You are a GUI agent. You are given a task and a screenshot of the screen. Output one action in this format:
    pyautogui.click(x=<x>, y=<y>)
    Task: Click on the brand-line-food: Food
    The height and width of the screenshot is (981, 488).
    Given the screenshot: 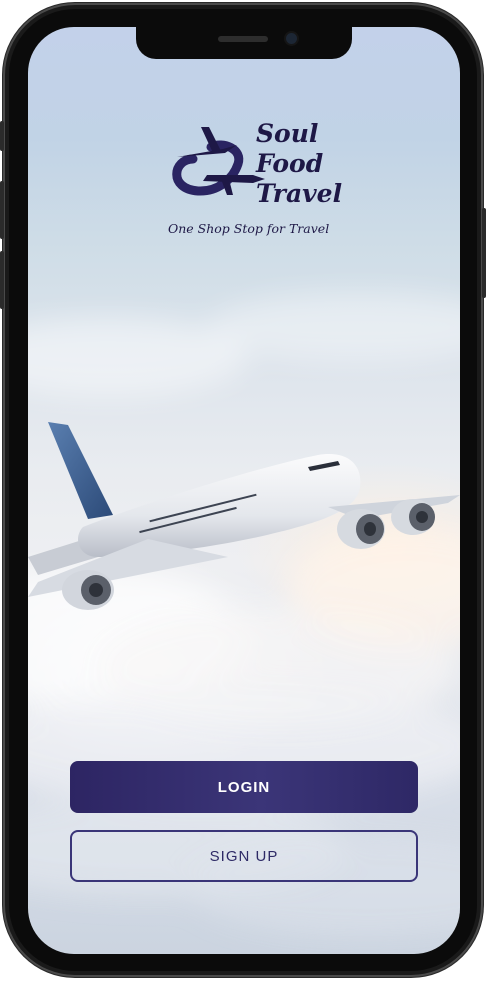 What is the action you would take?
    pyautogui.click(x=290, y=163)
    